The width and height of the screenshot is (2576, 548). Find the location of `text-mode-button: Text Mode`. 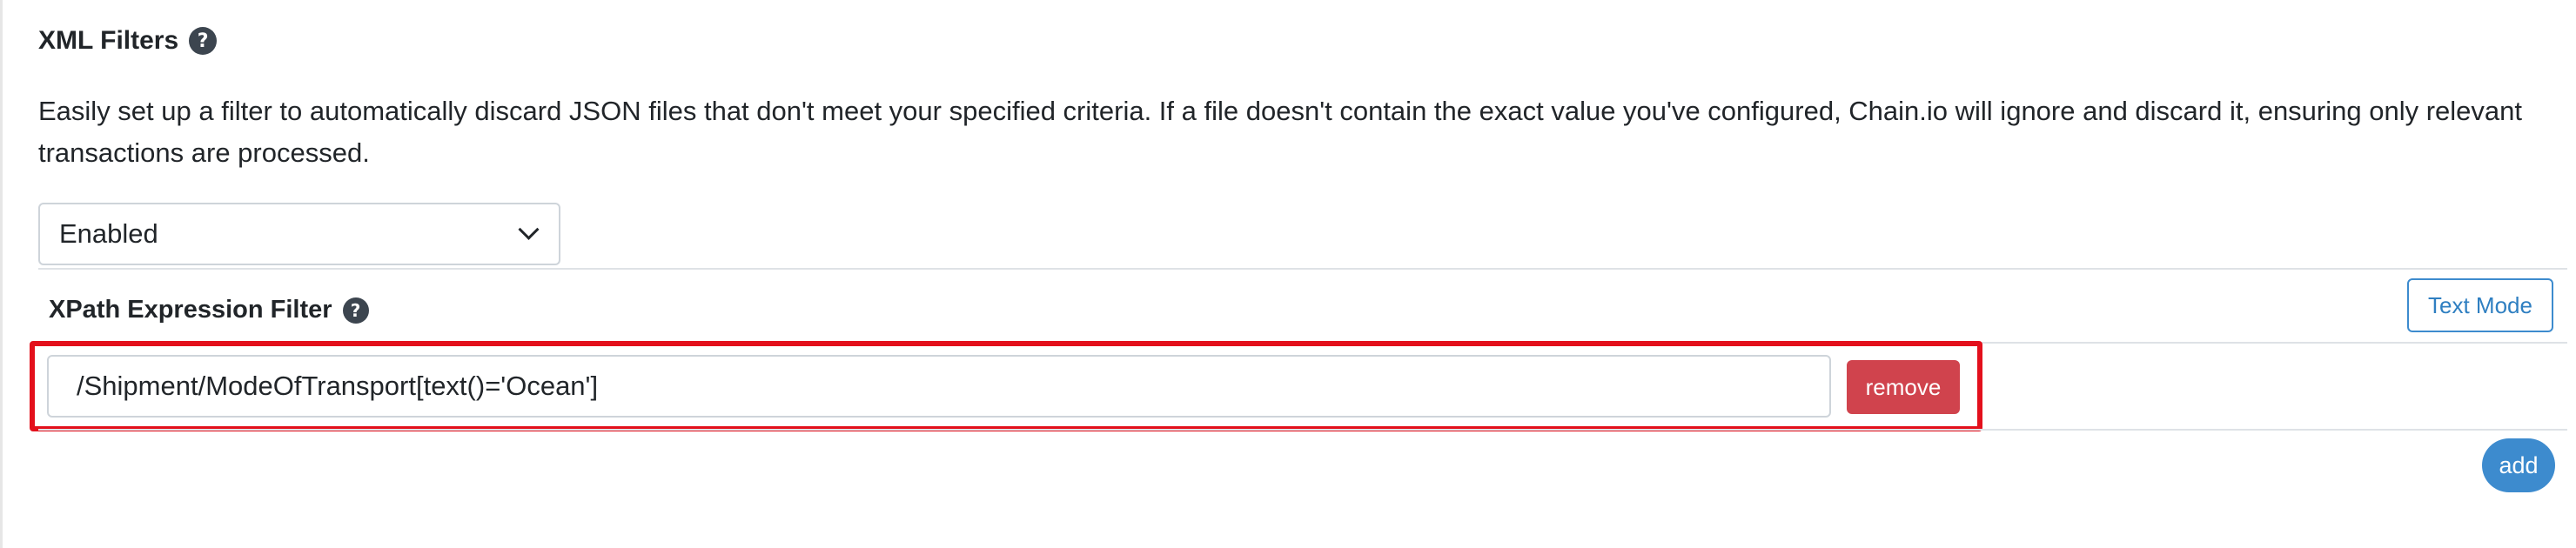

text-mode-button: Text Mode is located at coordinates (2480, 305).